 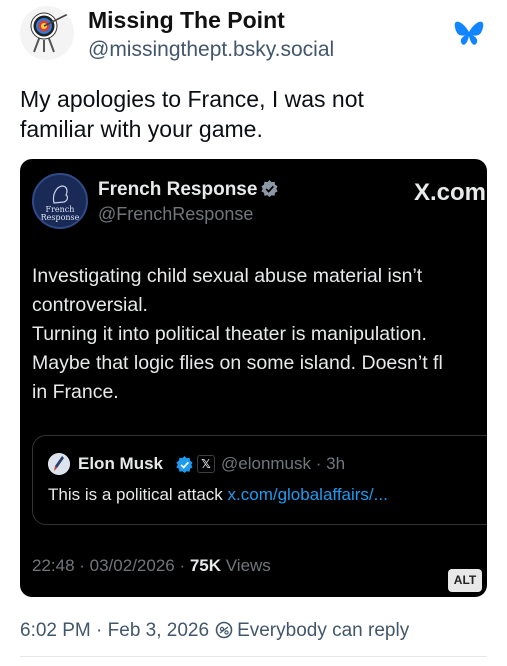 What do you see at coordinates (60, 213) in the screenshot?
I see `avatar-logo-text: French Response` at bounding box center [60, 213].